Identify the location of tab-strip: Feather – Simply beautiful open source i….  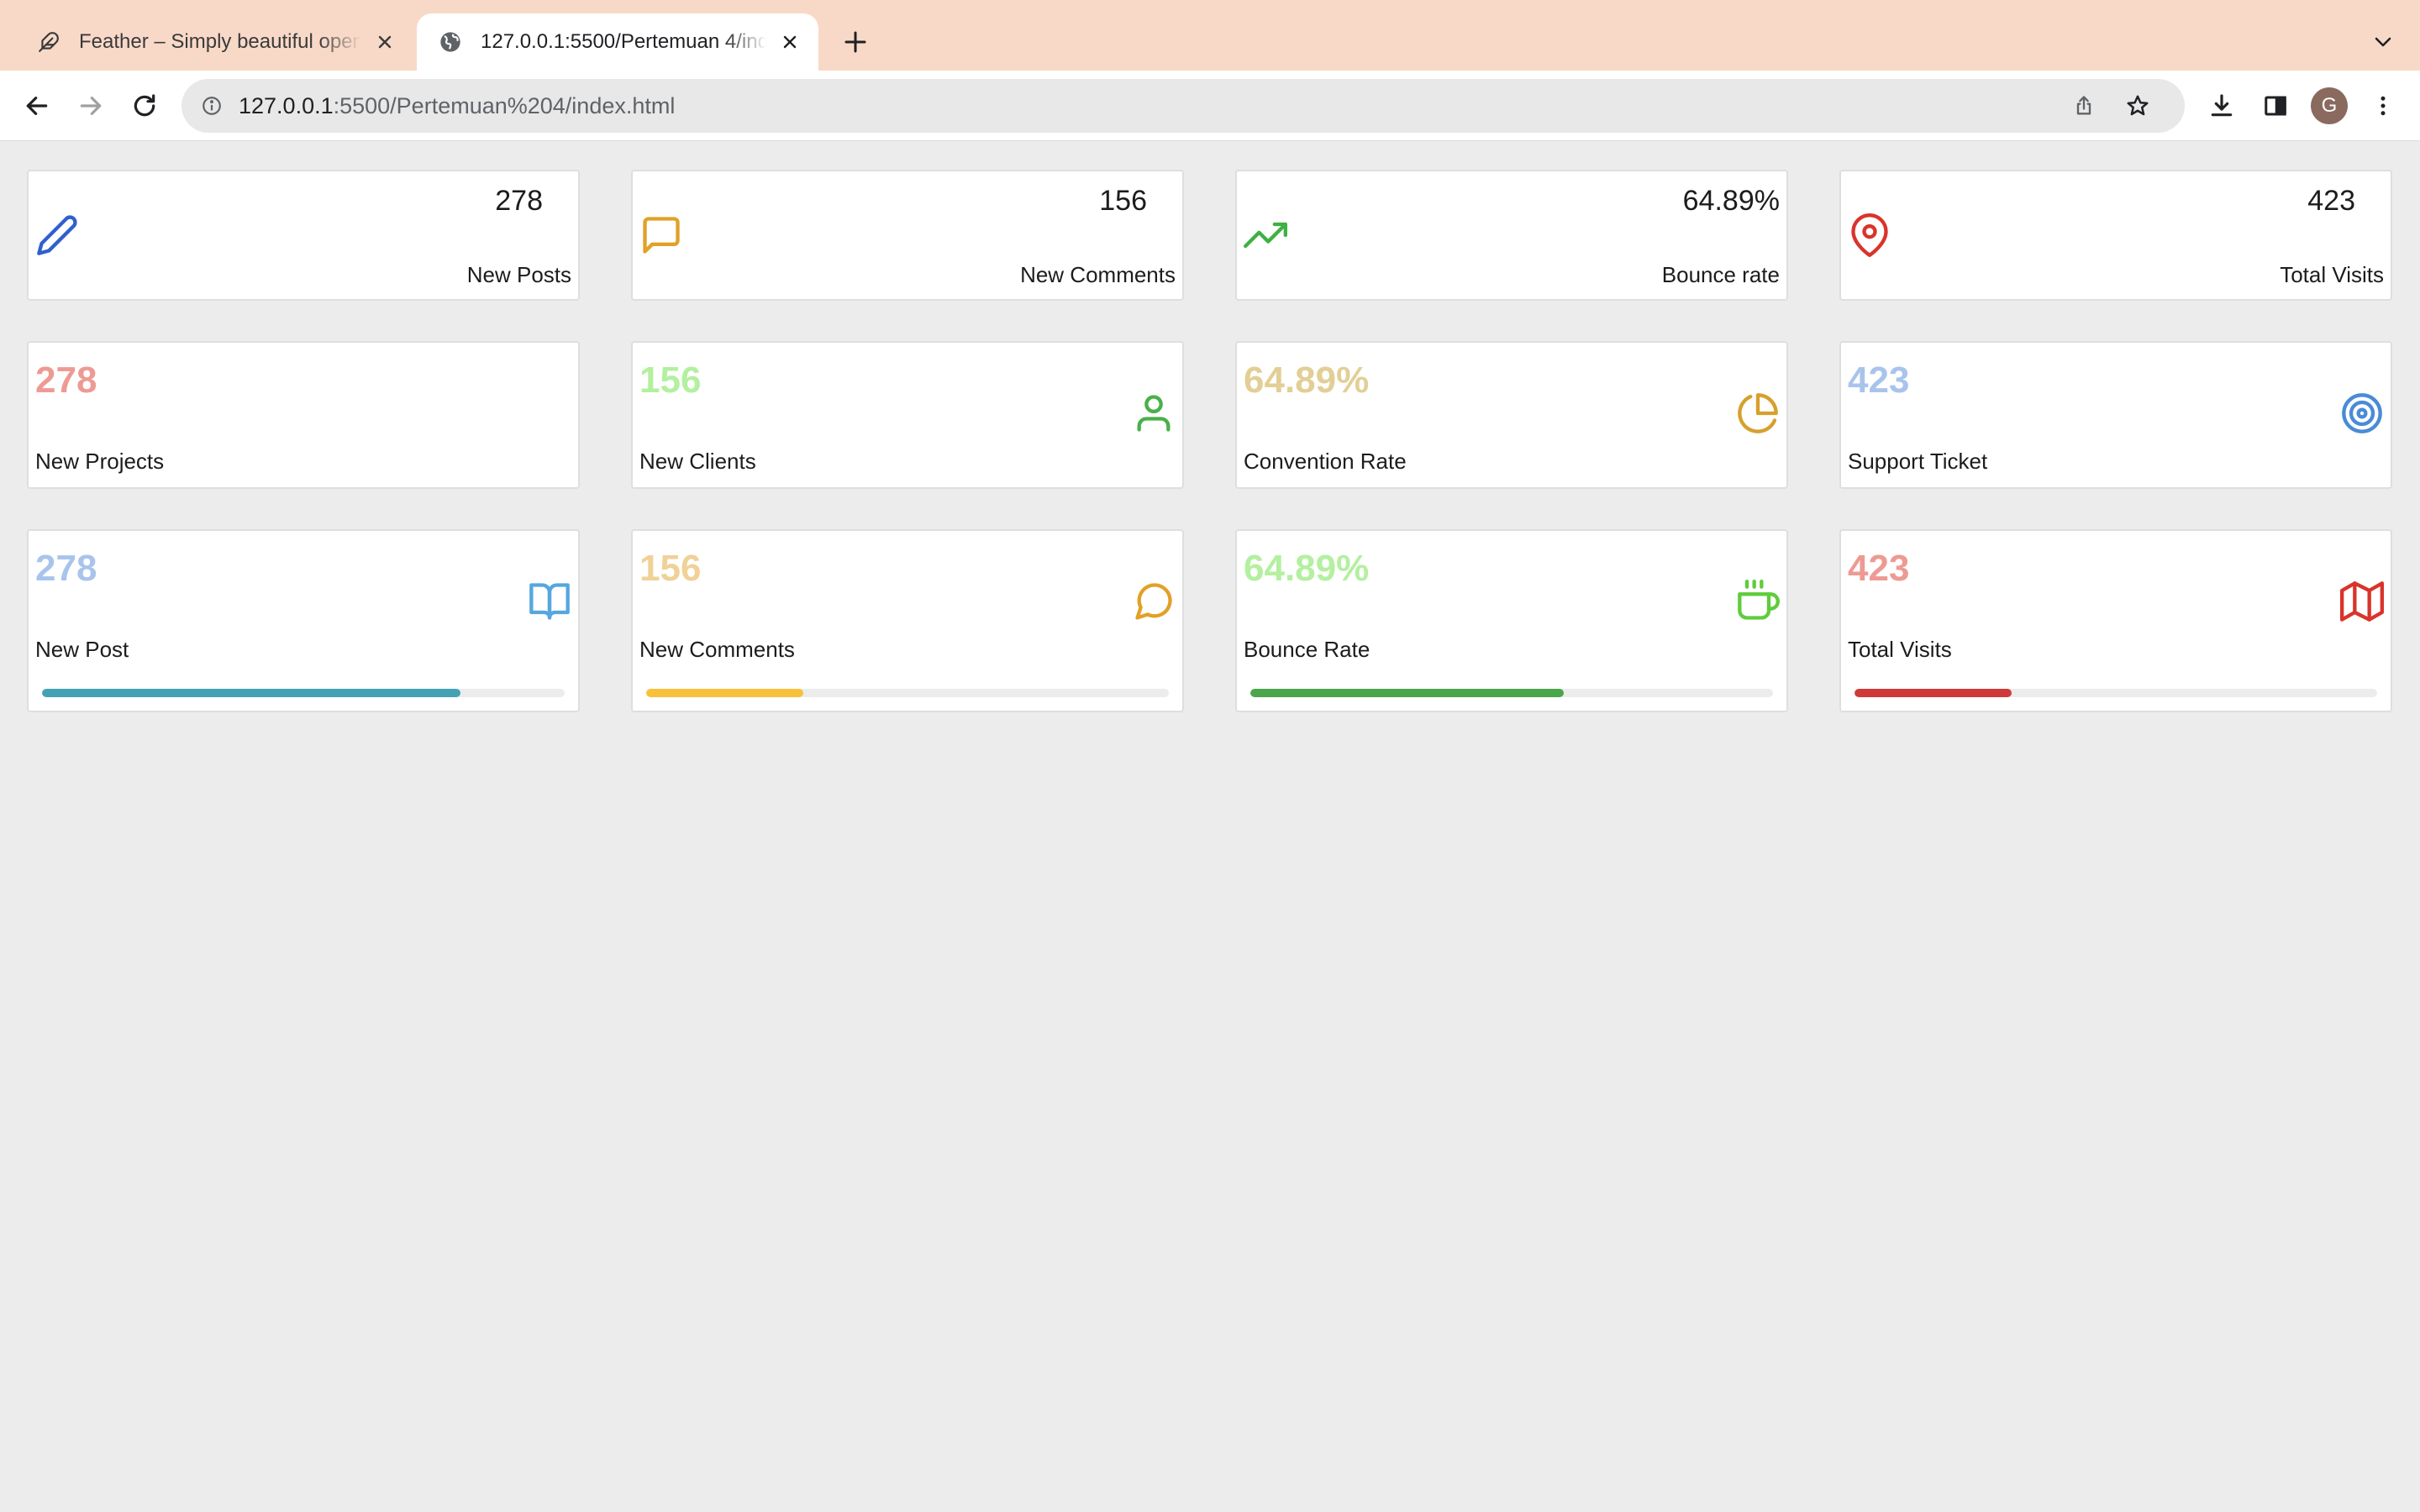
(1210, 35).